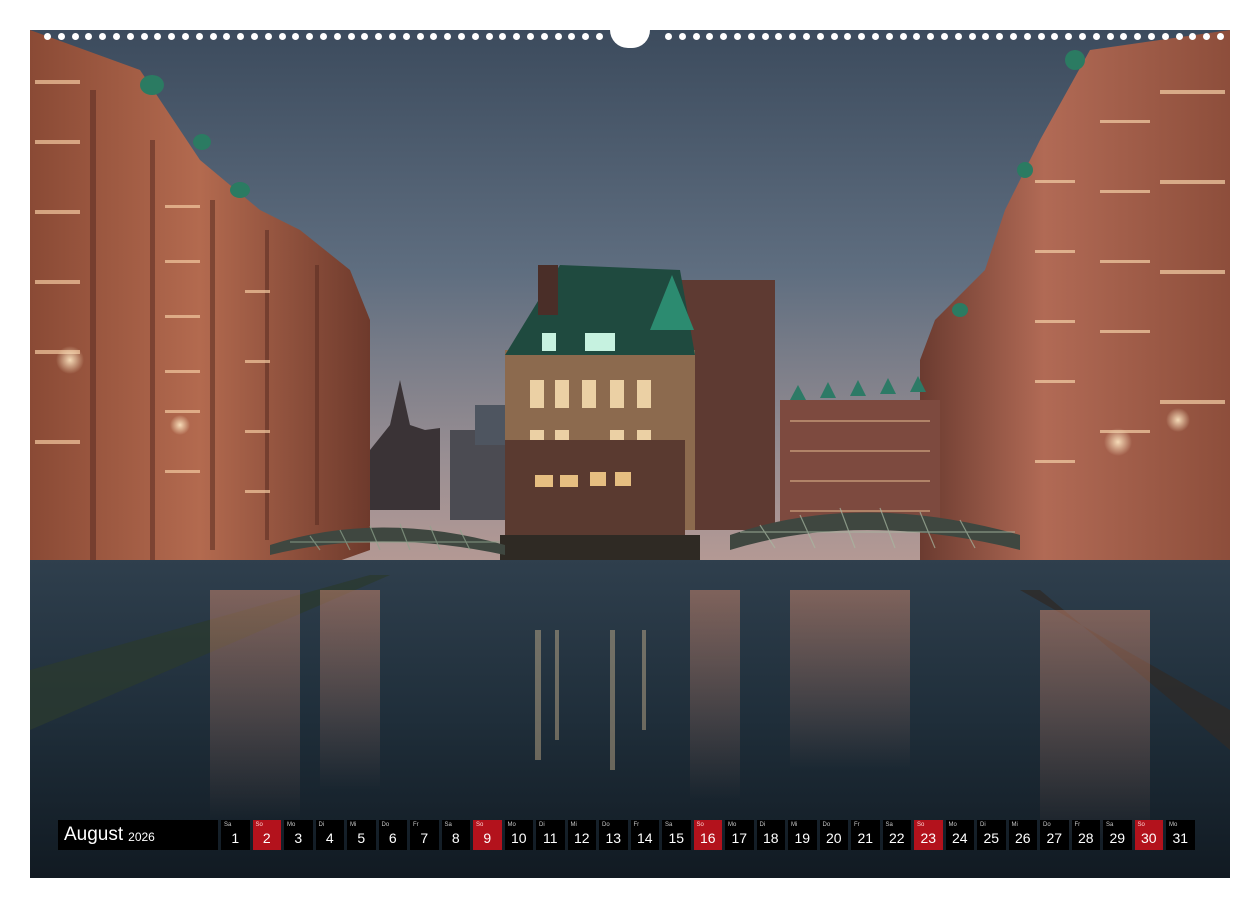 The image size is (1260, 908). Describe the element at coordinates (138, 835) in the screenshot. I see `month-label: August 2026` at that location.